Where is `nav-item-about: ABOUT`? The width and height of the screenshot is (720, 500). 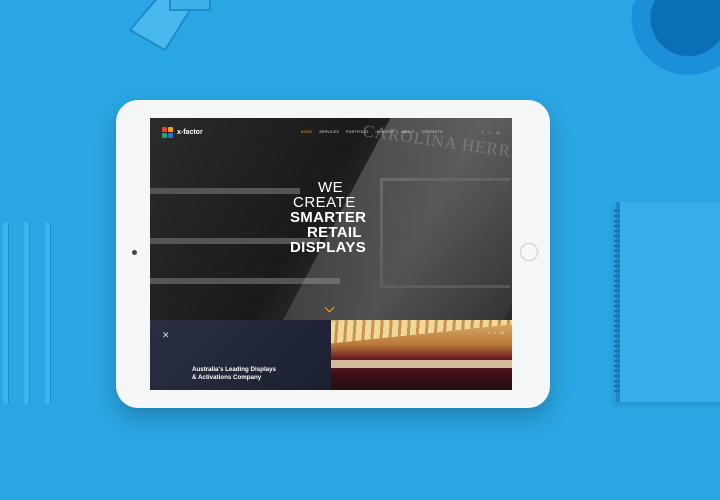 nav-item-about: ABOUT is located at coordinates (407, 132).